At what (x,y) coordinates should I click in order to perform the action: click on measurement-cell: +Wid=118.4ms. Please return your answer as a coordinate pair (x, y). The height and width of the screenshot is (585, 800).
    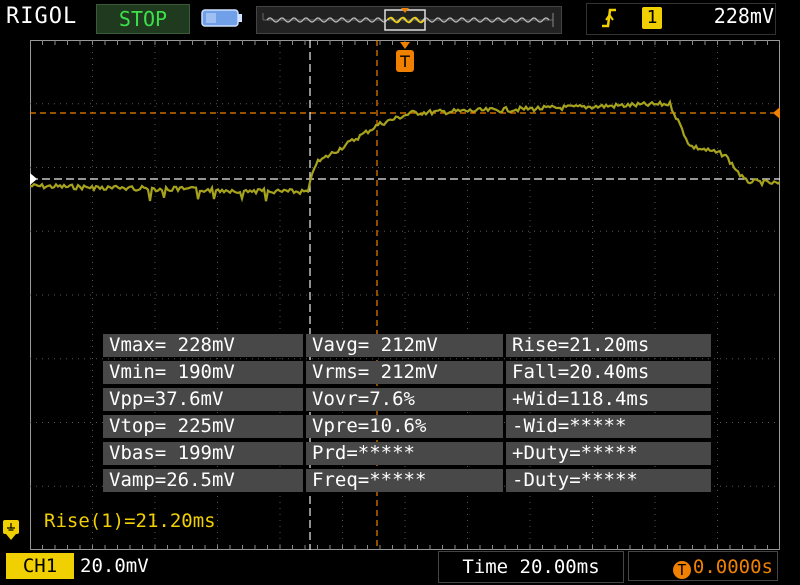
    Looking at the image, I should click on (608, 399).